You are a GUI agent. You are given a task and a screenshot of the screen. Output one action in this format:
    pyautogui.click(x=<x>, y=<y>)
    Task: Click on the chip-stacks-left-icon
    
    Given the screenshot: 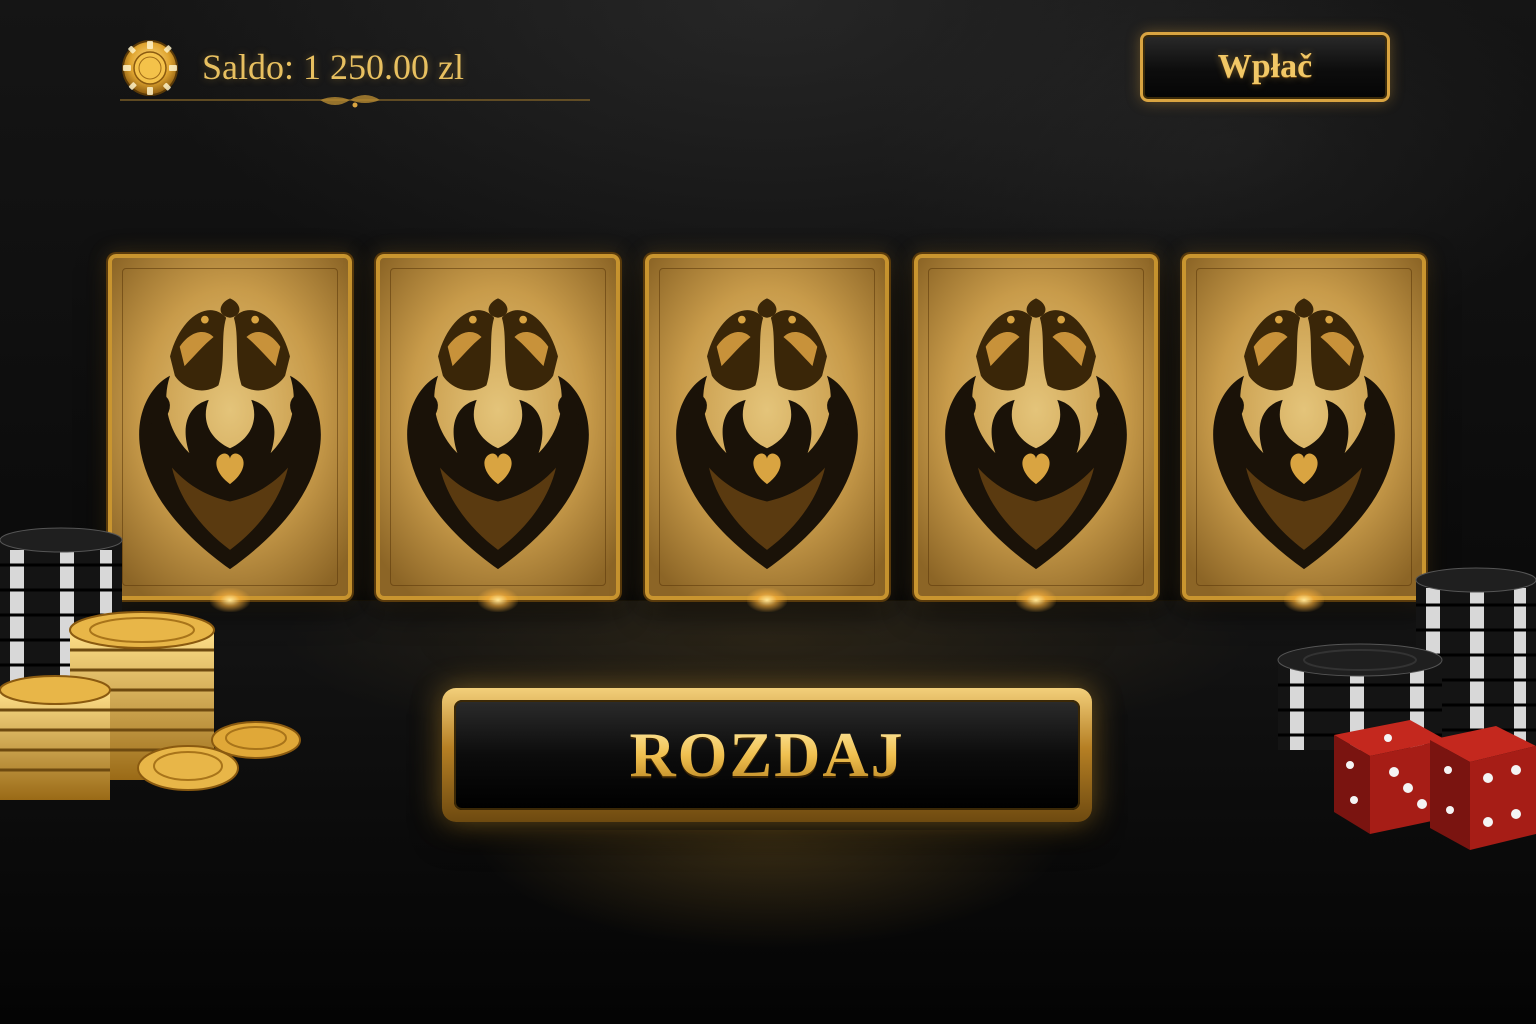 What is the action you would take?
    pyautogui.click(x=150, y=663)
    